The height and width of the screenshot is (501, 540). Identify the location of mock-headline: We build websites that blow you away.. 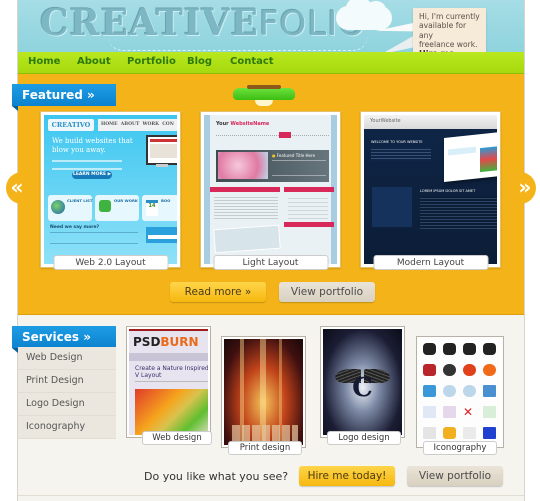
(92, 145).